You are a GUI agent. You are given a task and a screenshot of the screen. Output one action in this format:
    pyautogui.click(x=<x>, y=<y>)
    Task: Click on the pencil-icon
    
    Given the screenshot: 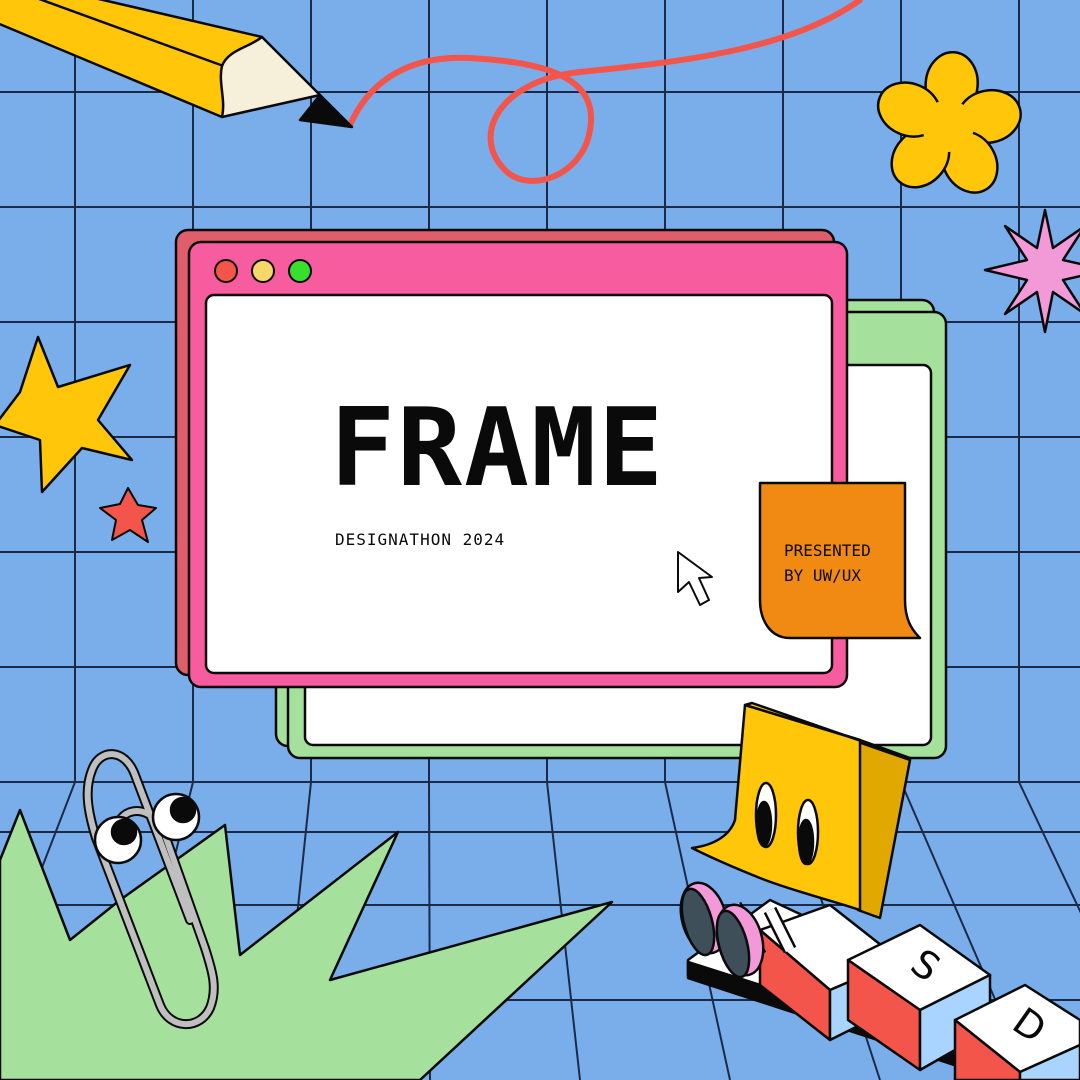 What is the action you would take?
    pyautogui.click(x=177, y=64)
    